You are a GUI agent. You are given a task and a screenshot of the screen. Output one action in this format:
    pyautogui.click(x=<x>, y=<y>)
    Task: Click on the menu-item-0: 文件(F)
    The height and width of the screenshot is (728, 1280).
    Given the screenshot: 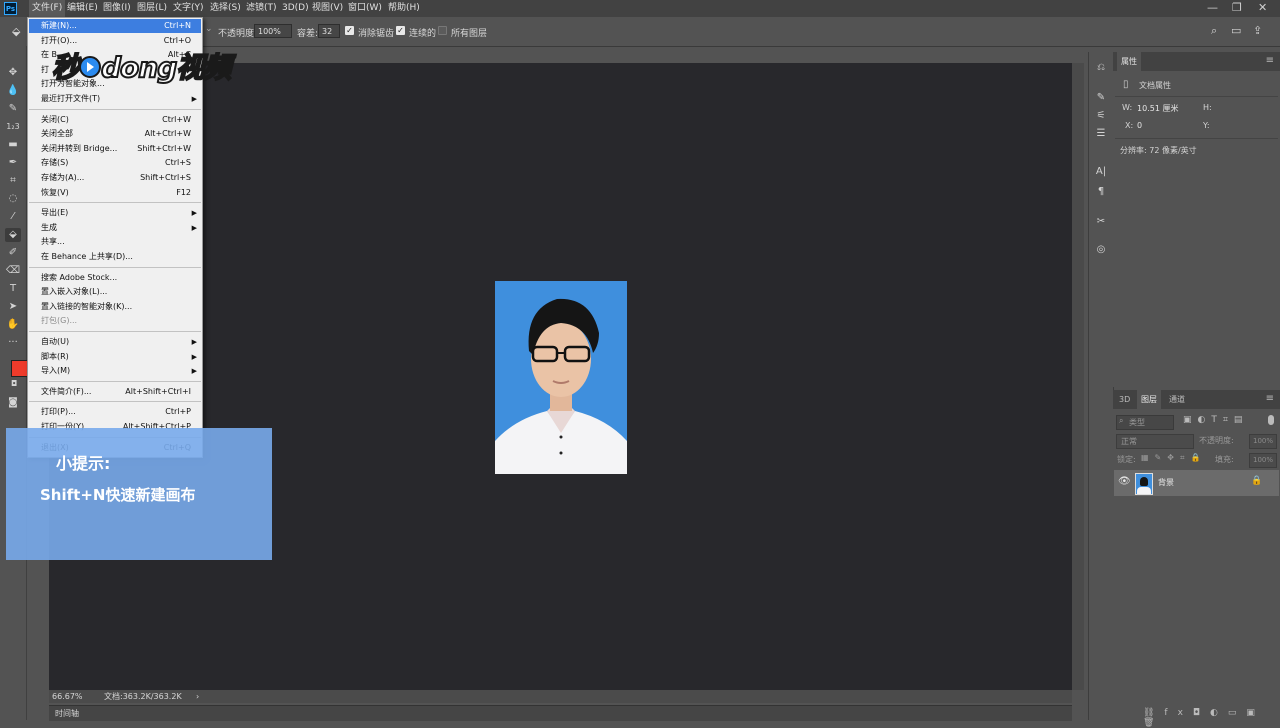 What is the action you would take?
    pyautogui.click(x=47, y=8)
    